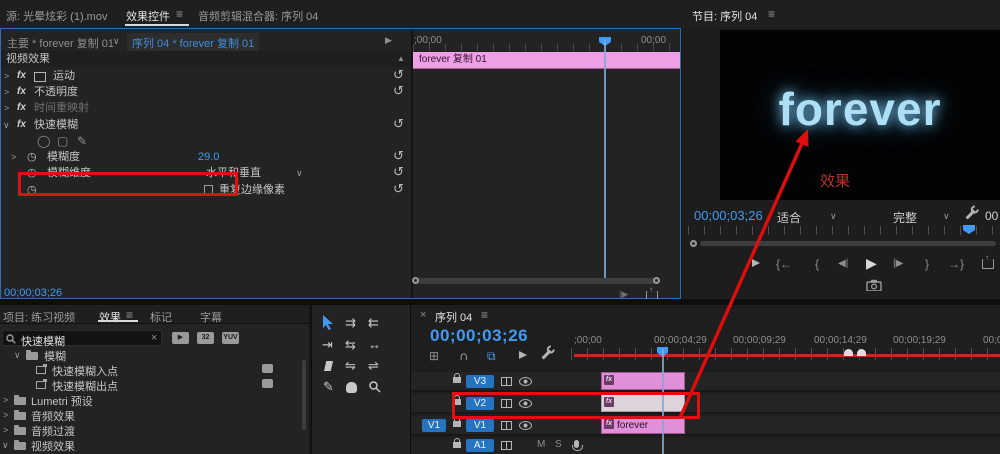 The height and width of the screenshot is (454, 1000). Describe the element at coordinates (82, 339) in the screenshot. I see `effects-search-box: 快速模糊 ×` at that location.